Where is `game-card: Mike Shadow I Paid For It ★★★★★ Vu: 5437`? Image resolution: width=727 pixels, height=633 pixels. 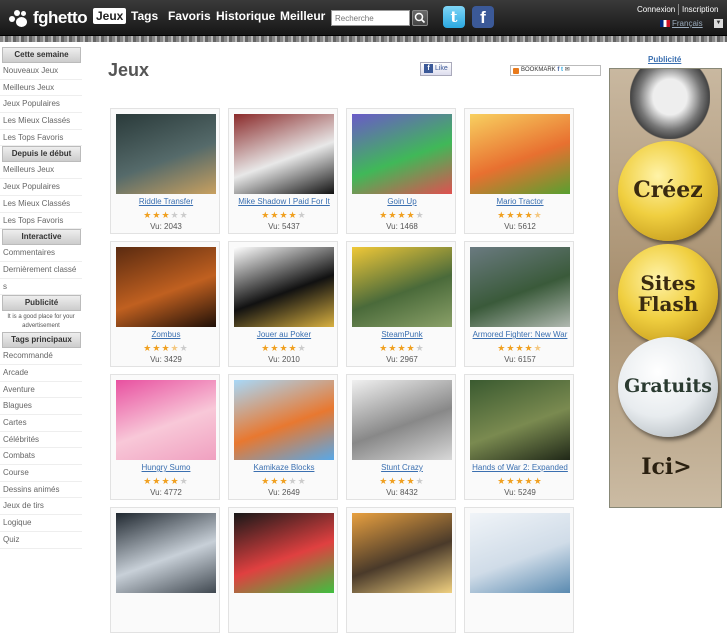 game-card: Mike Shadow I Paid For It ★★★★★ Vu: 5437 is located at coordinates (283, 171).